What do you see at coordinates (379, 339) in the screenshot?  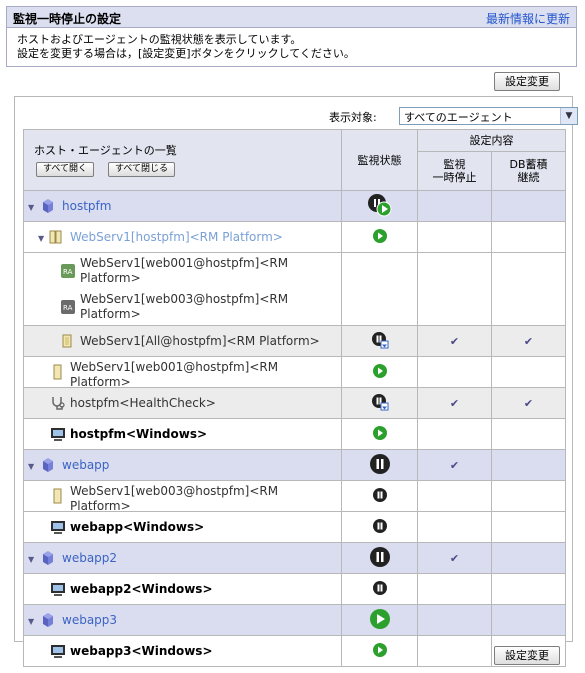 I see `pause-mixed-status-icon` at bounding box center [379, 339].